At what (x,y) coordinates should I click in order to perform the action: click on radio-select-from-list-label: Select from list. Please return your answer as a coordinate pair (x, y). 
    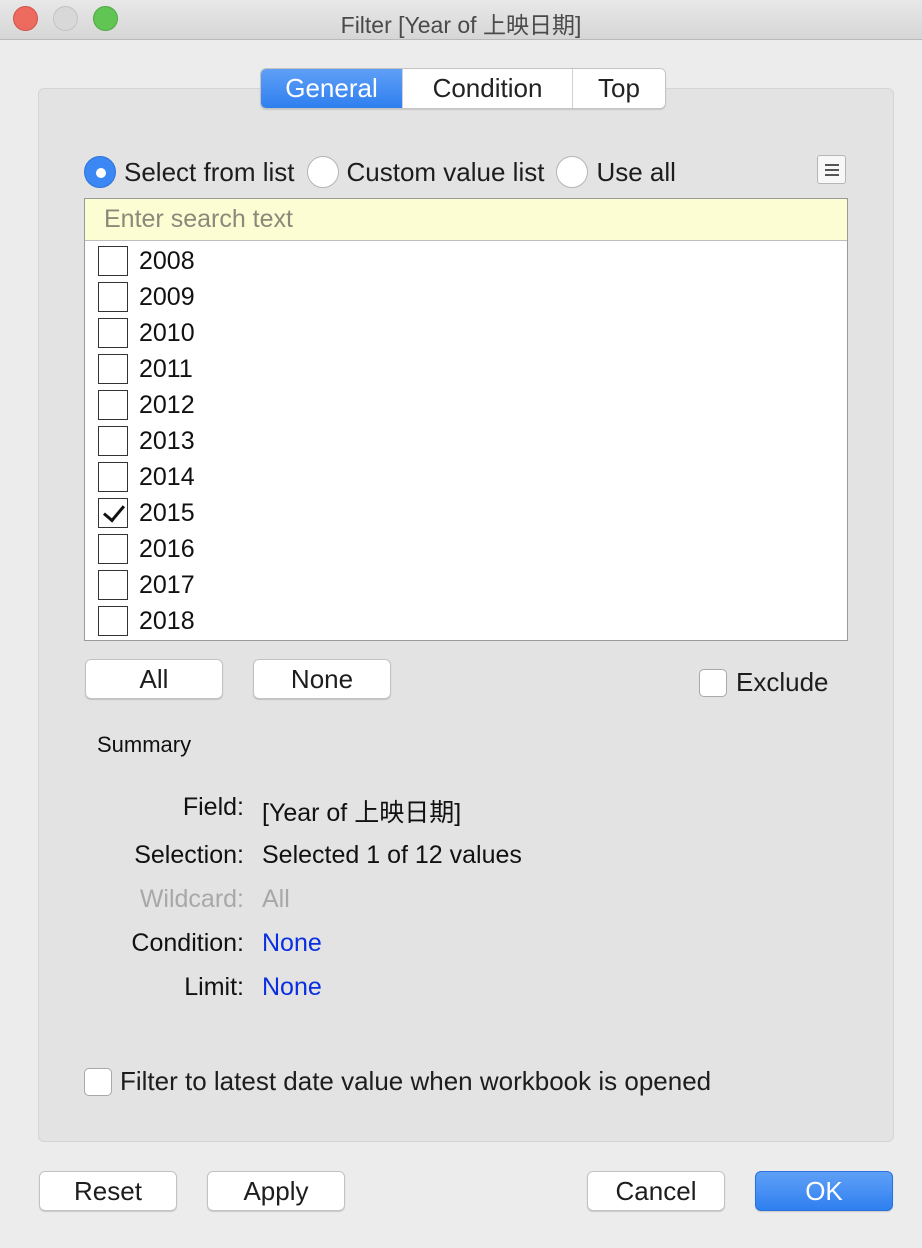
    Looking at the image, I should click on (209, 172).